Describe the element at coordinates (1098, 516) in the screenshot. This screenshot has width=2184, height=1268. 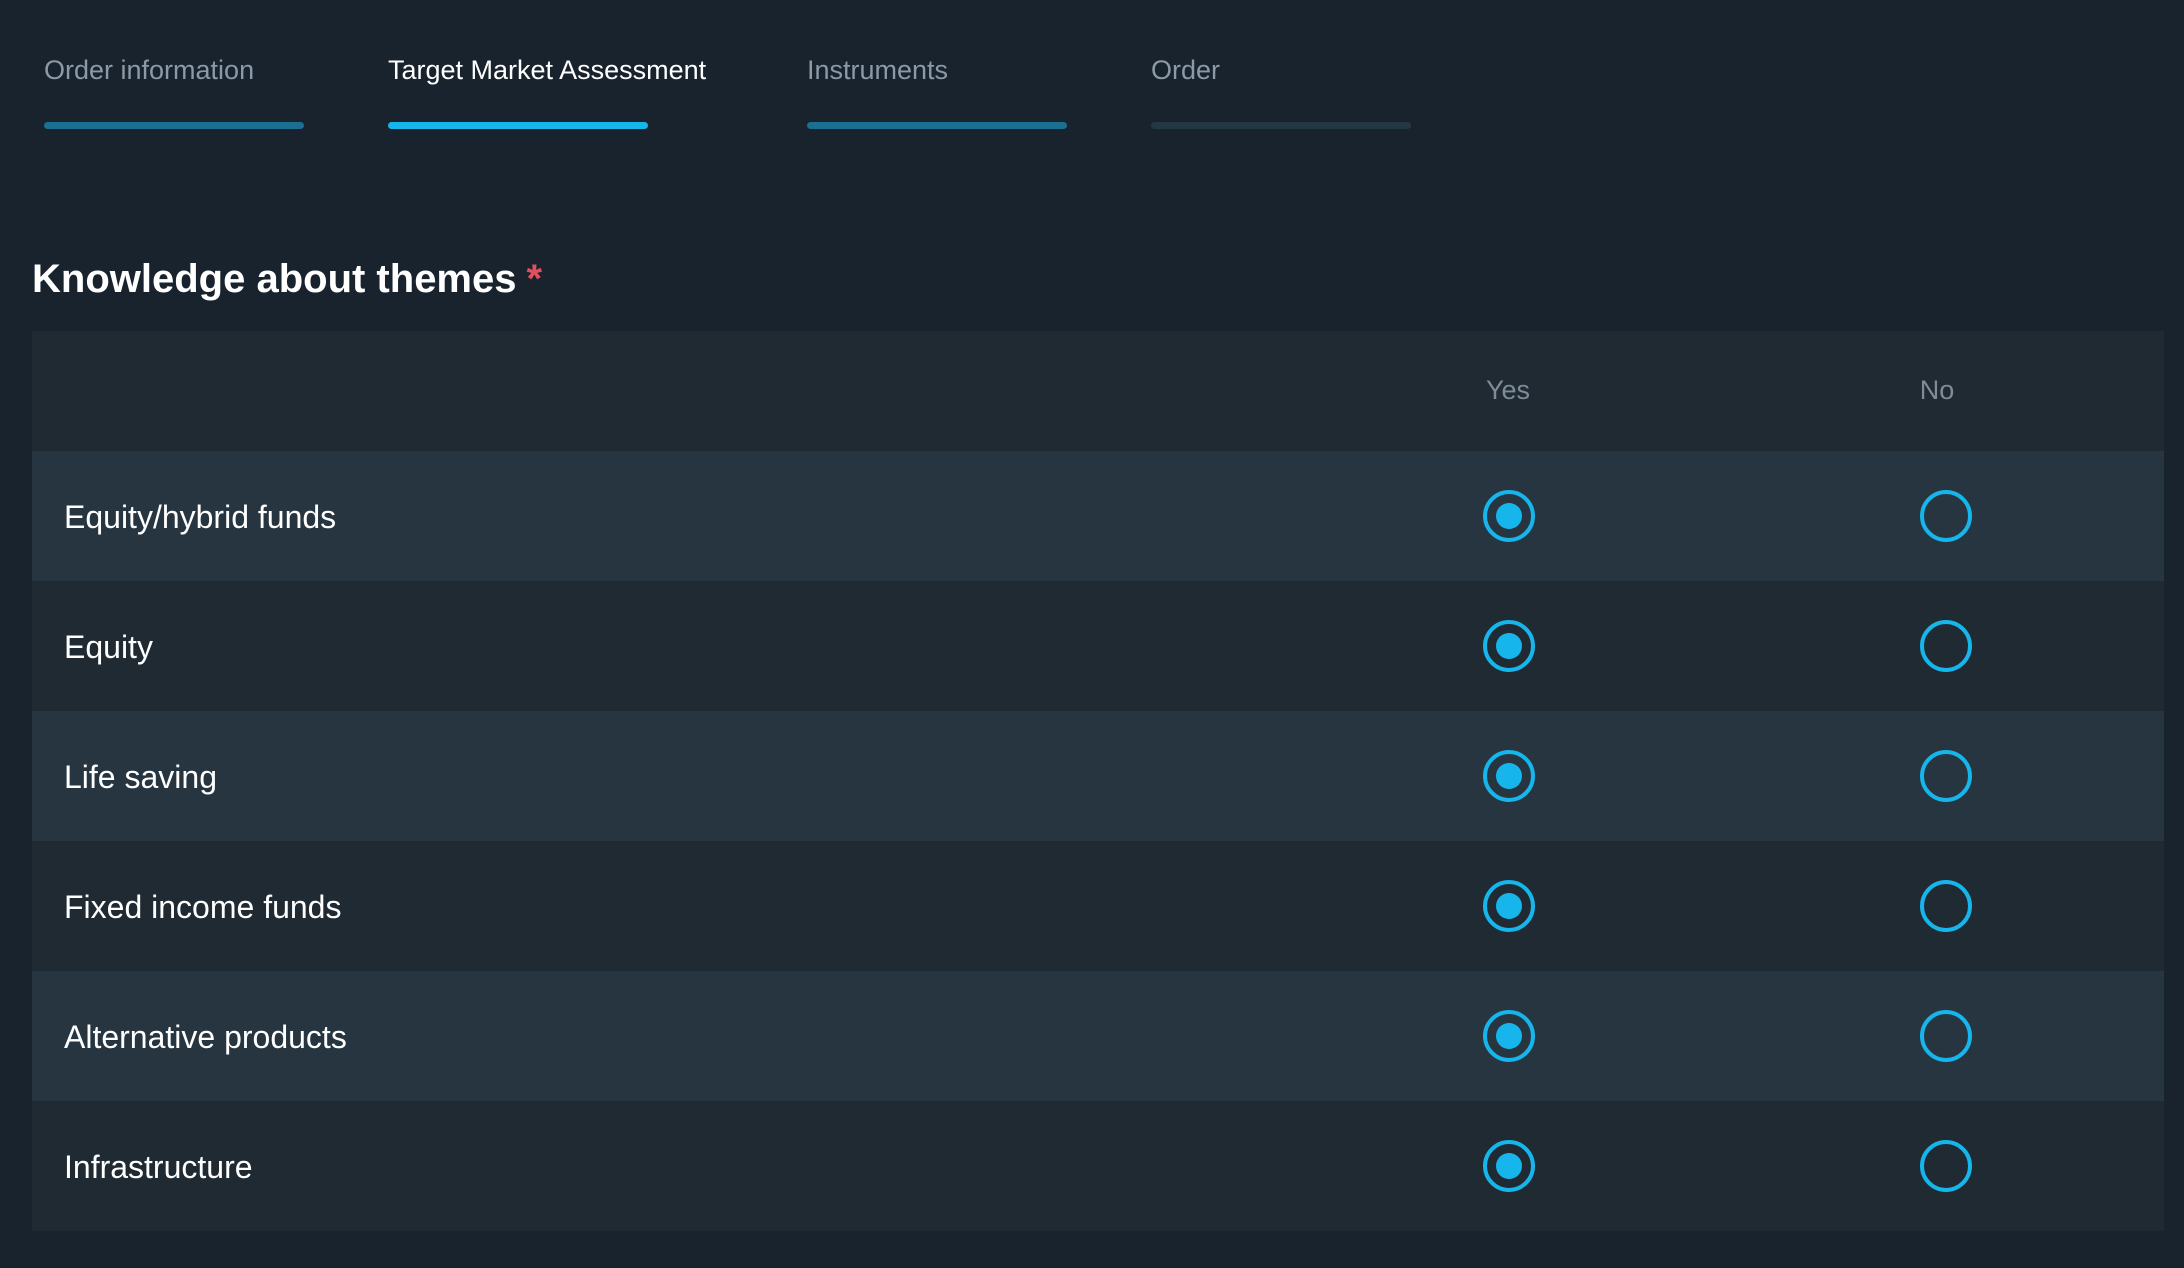
I see `table-row: Equity/hybrid funds` at that location.